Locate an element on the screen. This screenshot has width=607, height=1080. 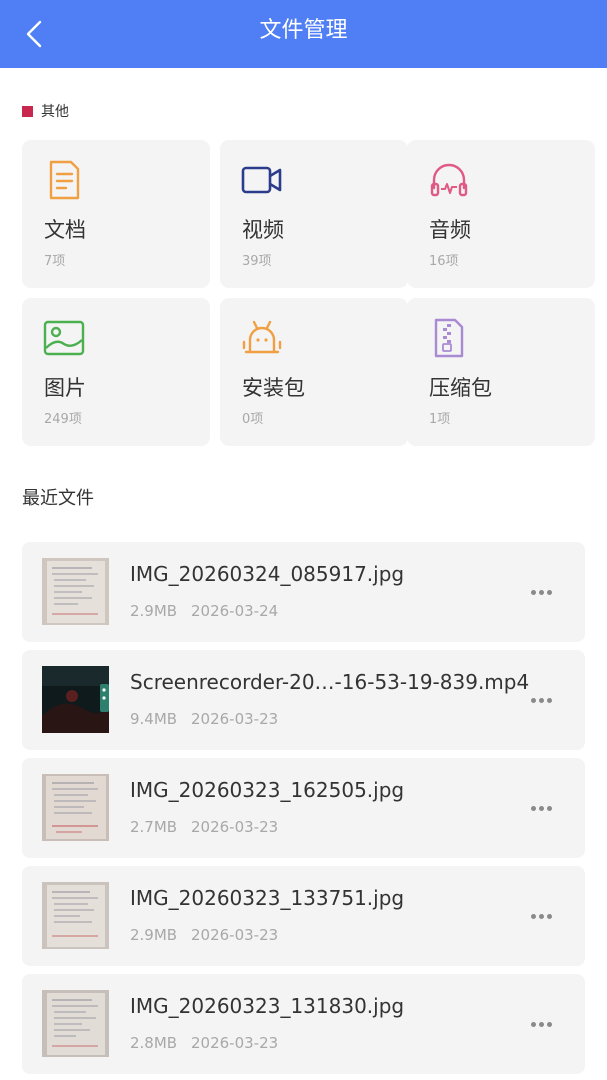
category-tile-videos: 视频 39项 is located at coordinates (314, 214).